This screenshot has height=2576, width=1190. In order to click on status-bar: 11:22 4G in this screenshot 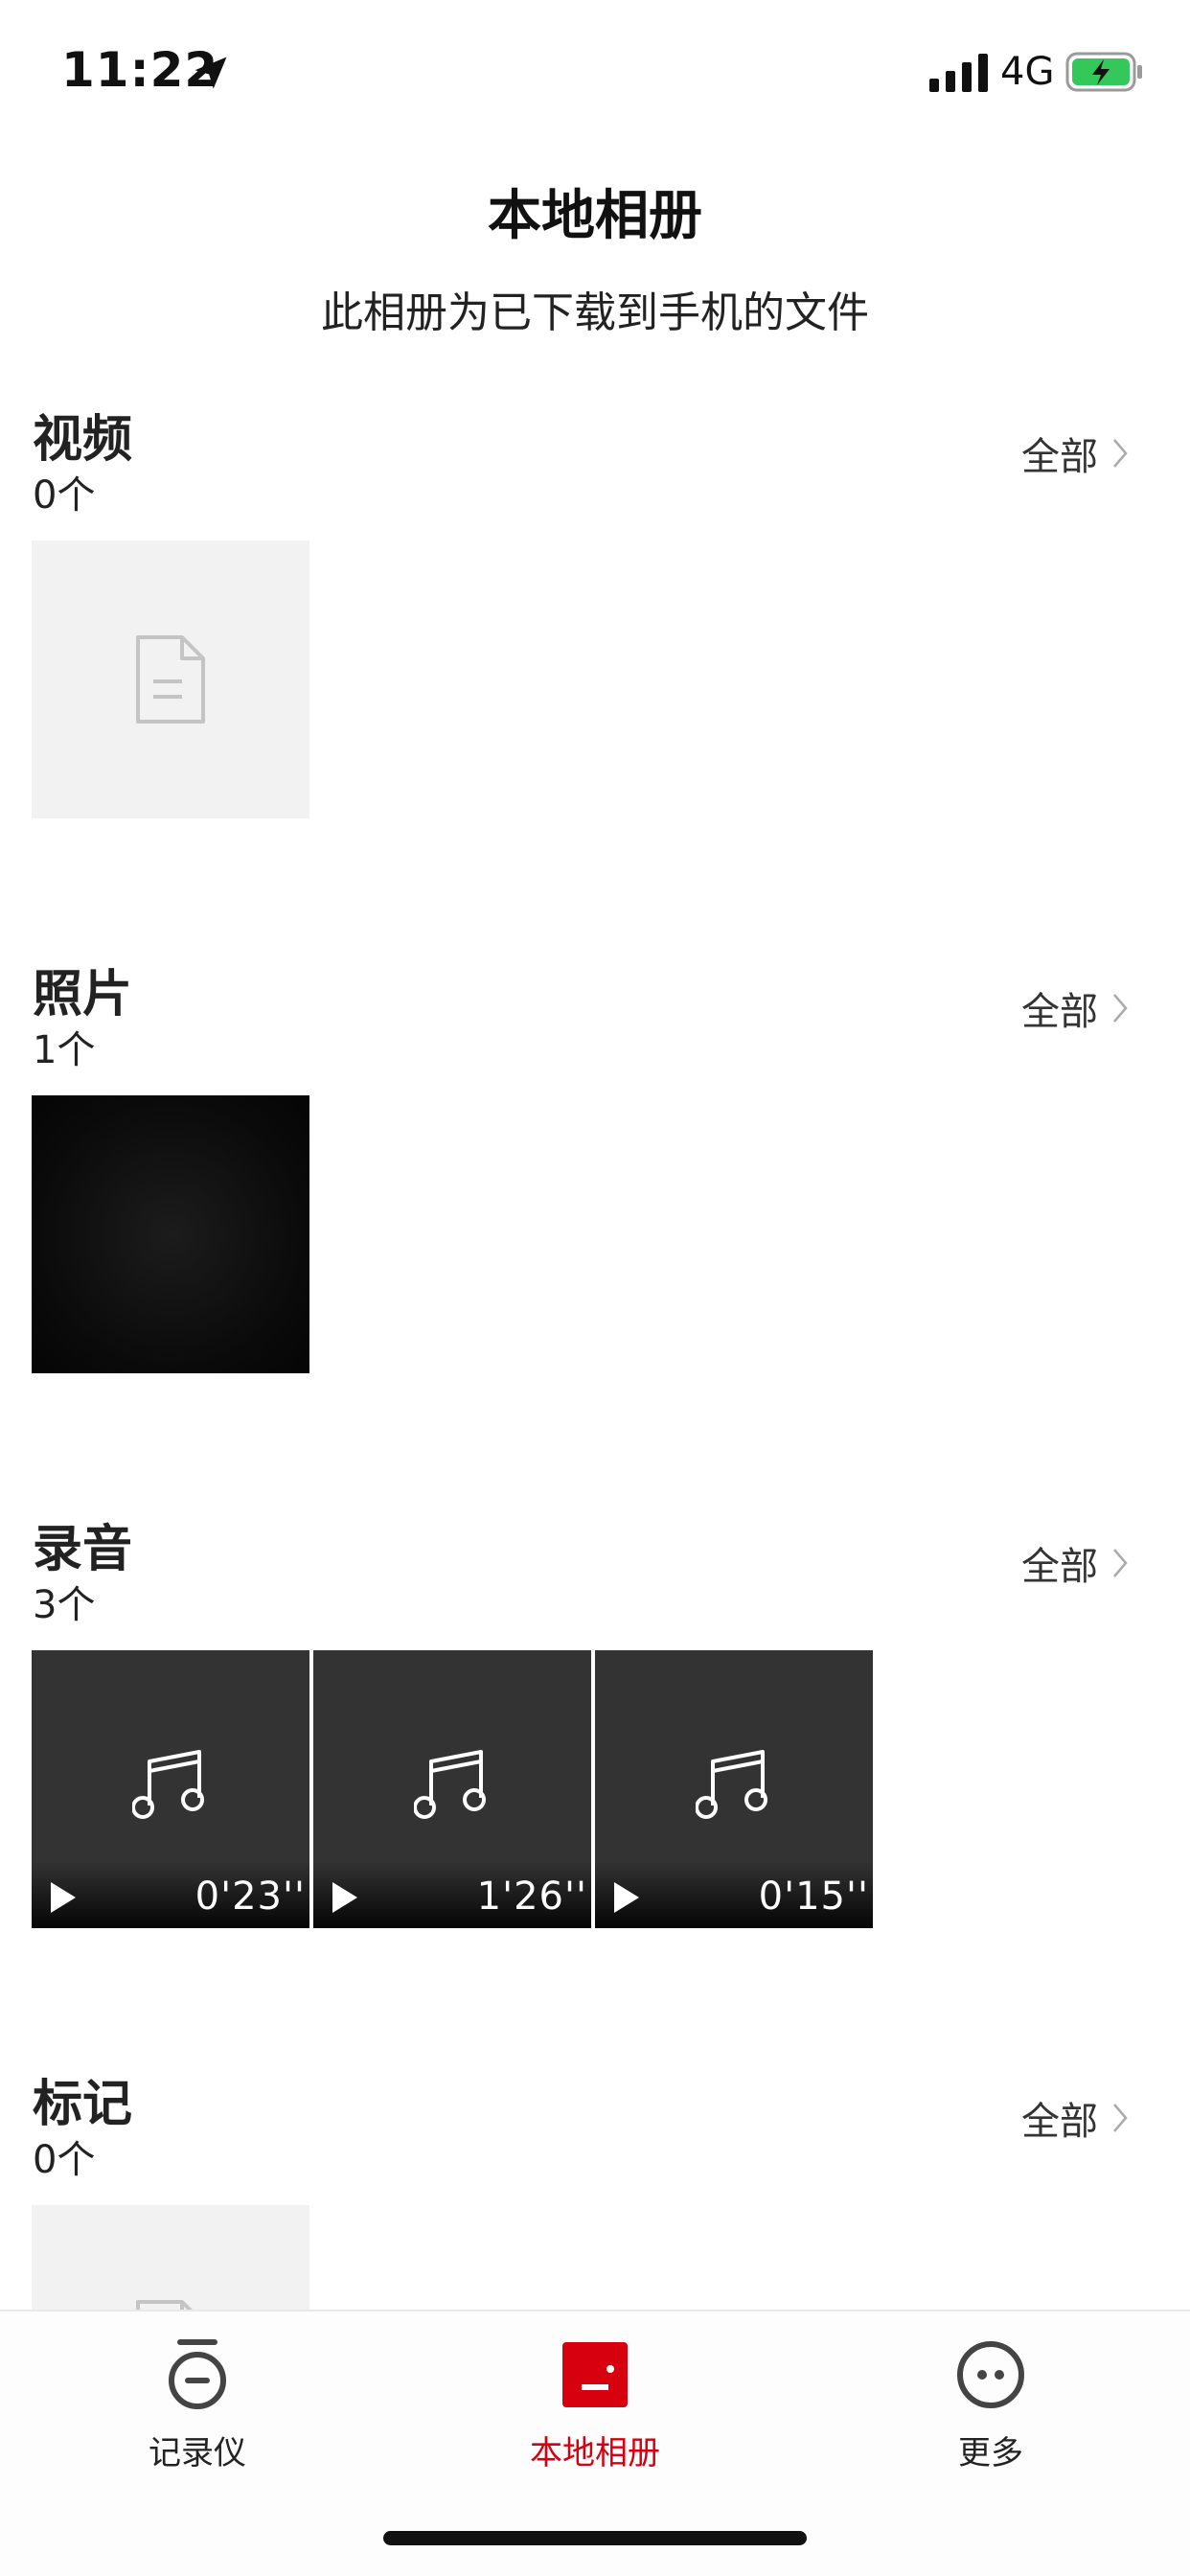, I will do `click(595, 72)`.